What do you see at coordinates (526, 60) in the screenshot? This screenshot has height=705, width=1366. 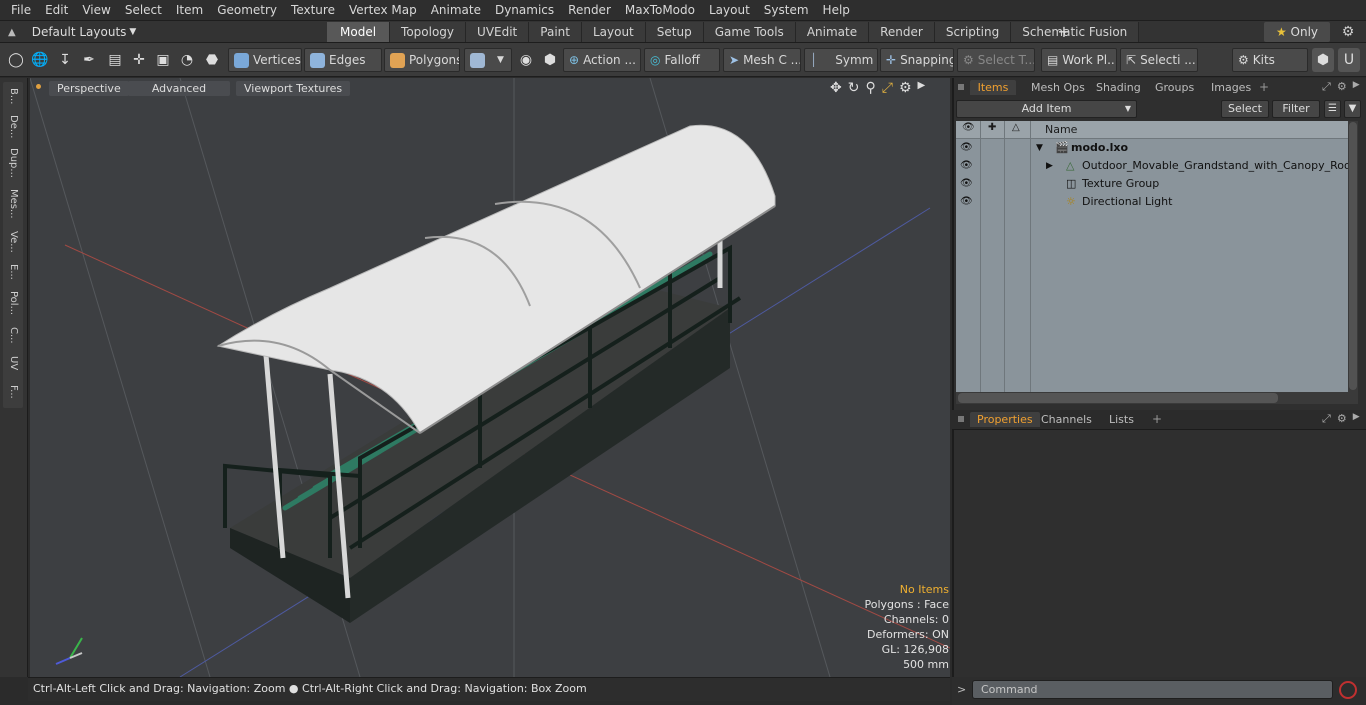 I see `sphere-icon: ◉` at bounding box center [526, 60].